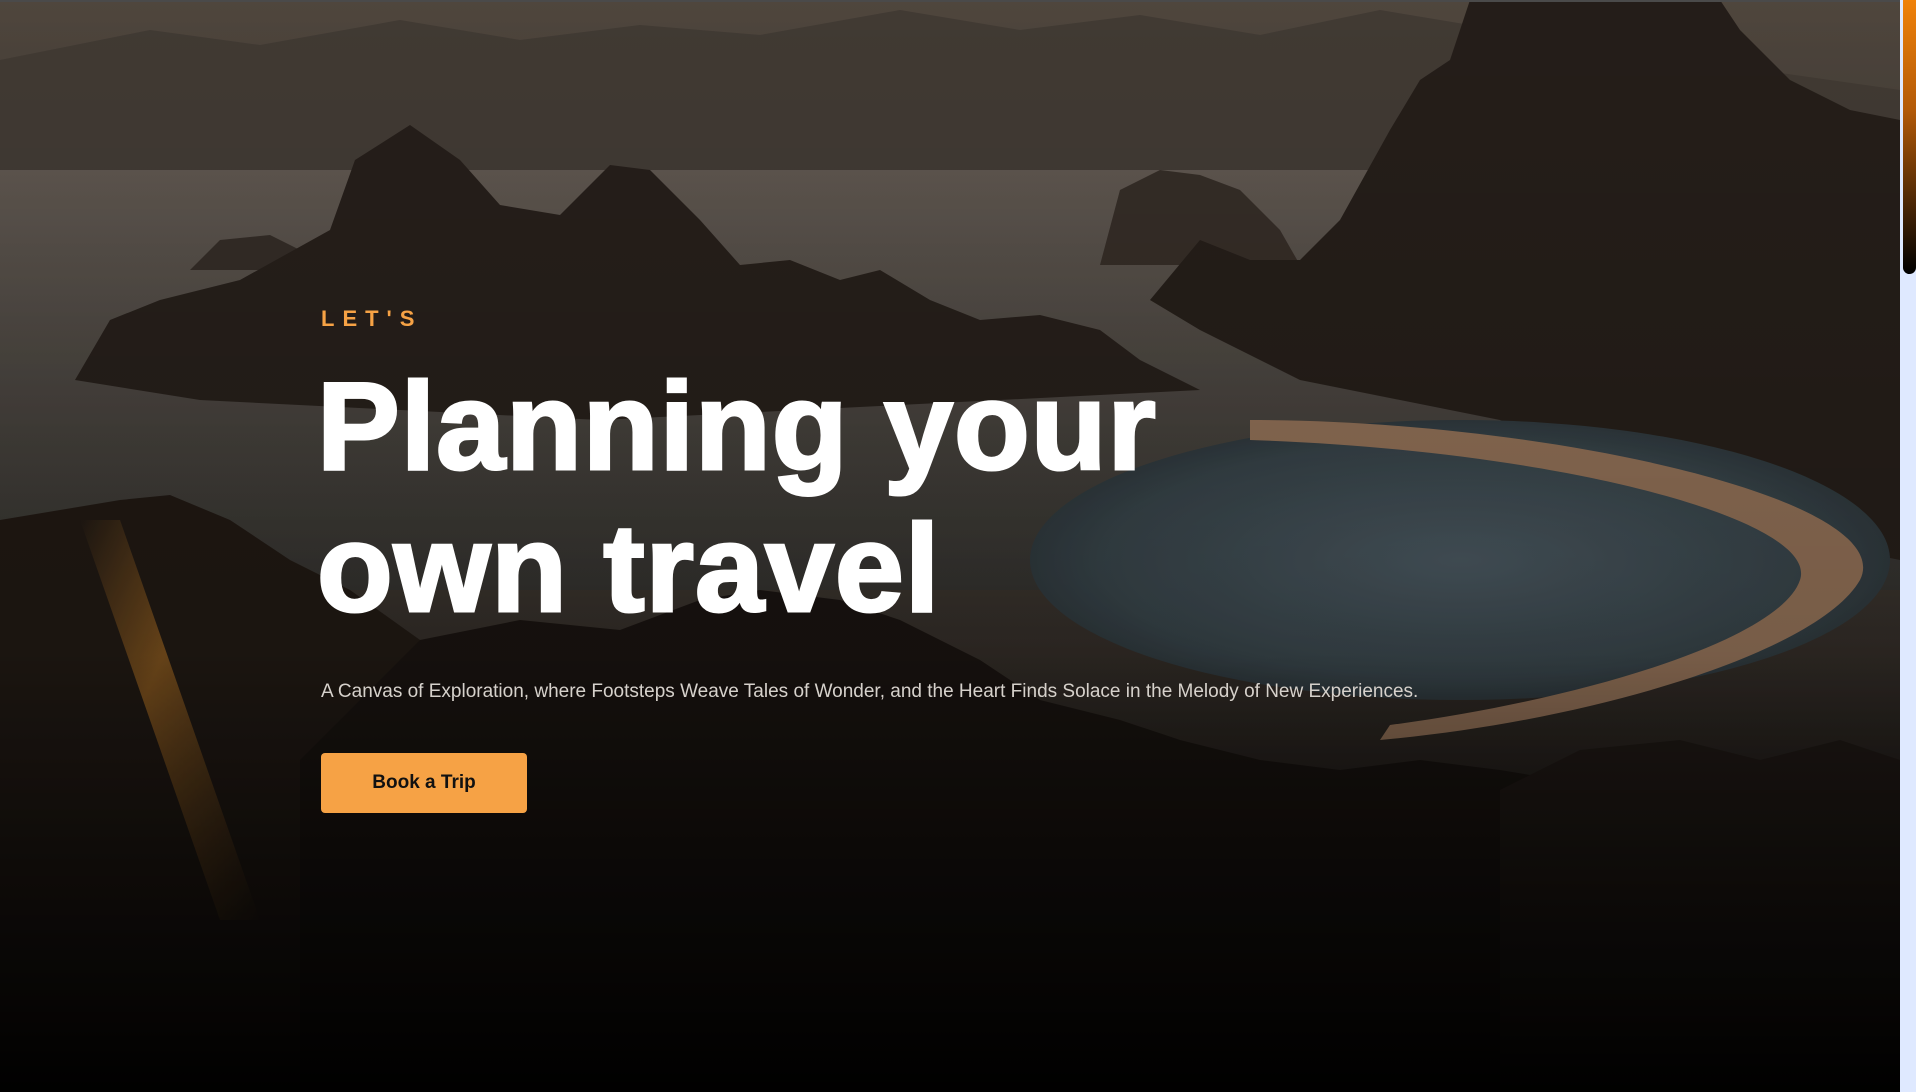 This screenshot has width=1916, height=1092. What do you see at coordinates (737, 427) in the screenshot?
I see `hero-headline-line-1: Planning your` at bounding box center [737, 427].